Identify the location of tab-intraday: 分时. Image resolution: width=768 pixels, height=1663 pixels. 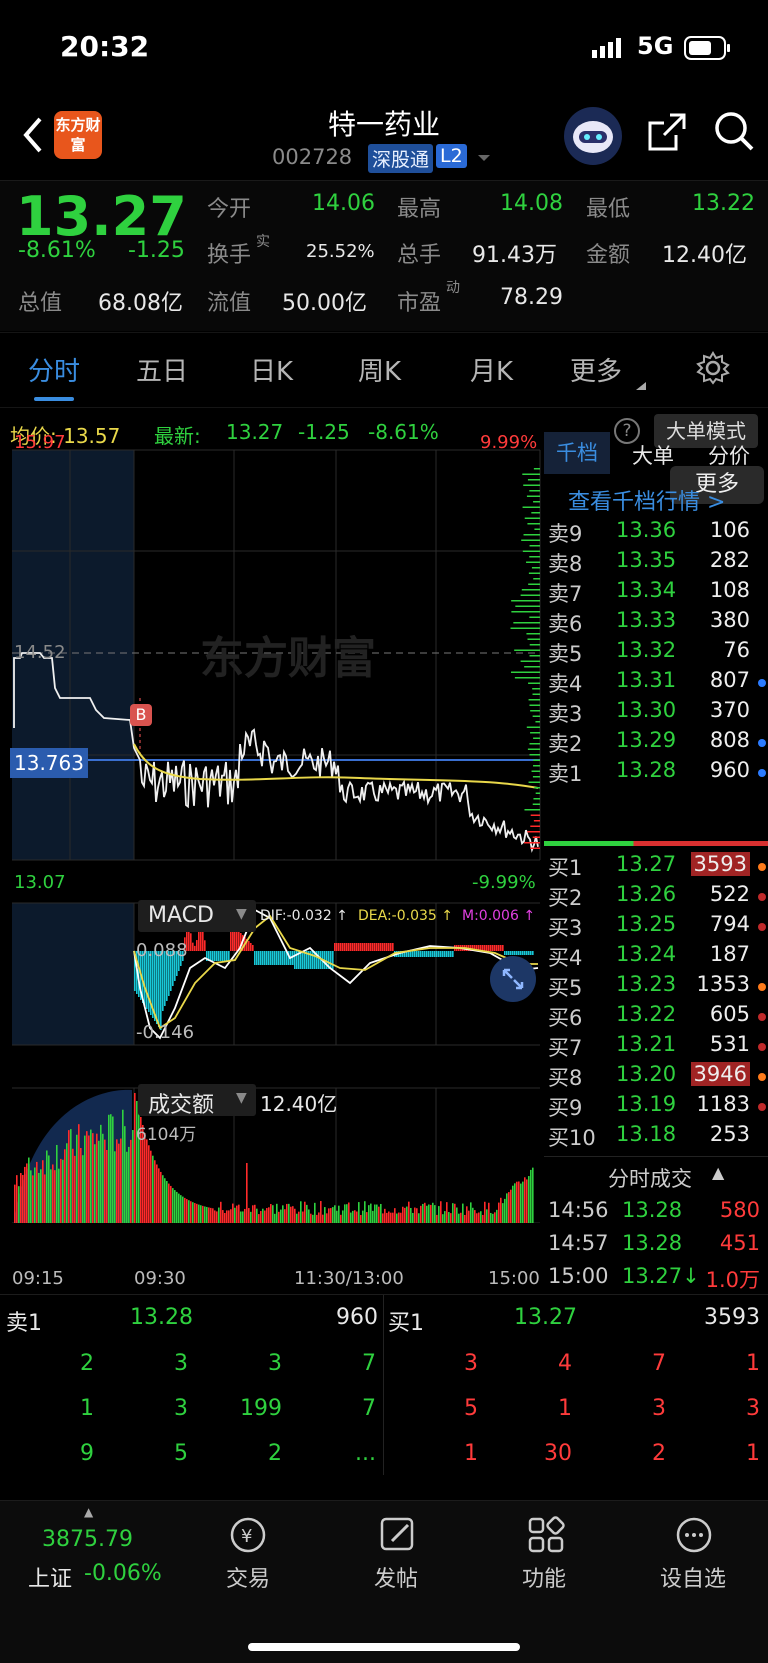
(54, 369).